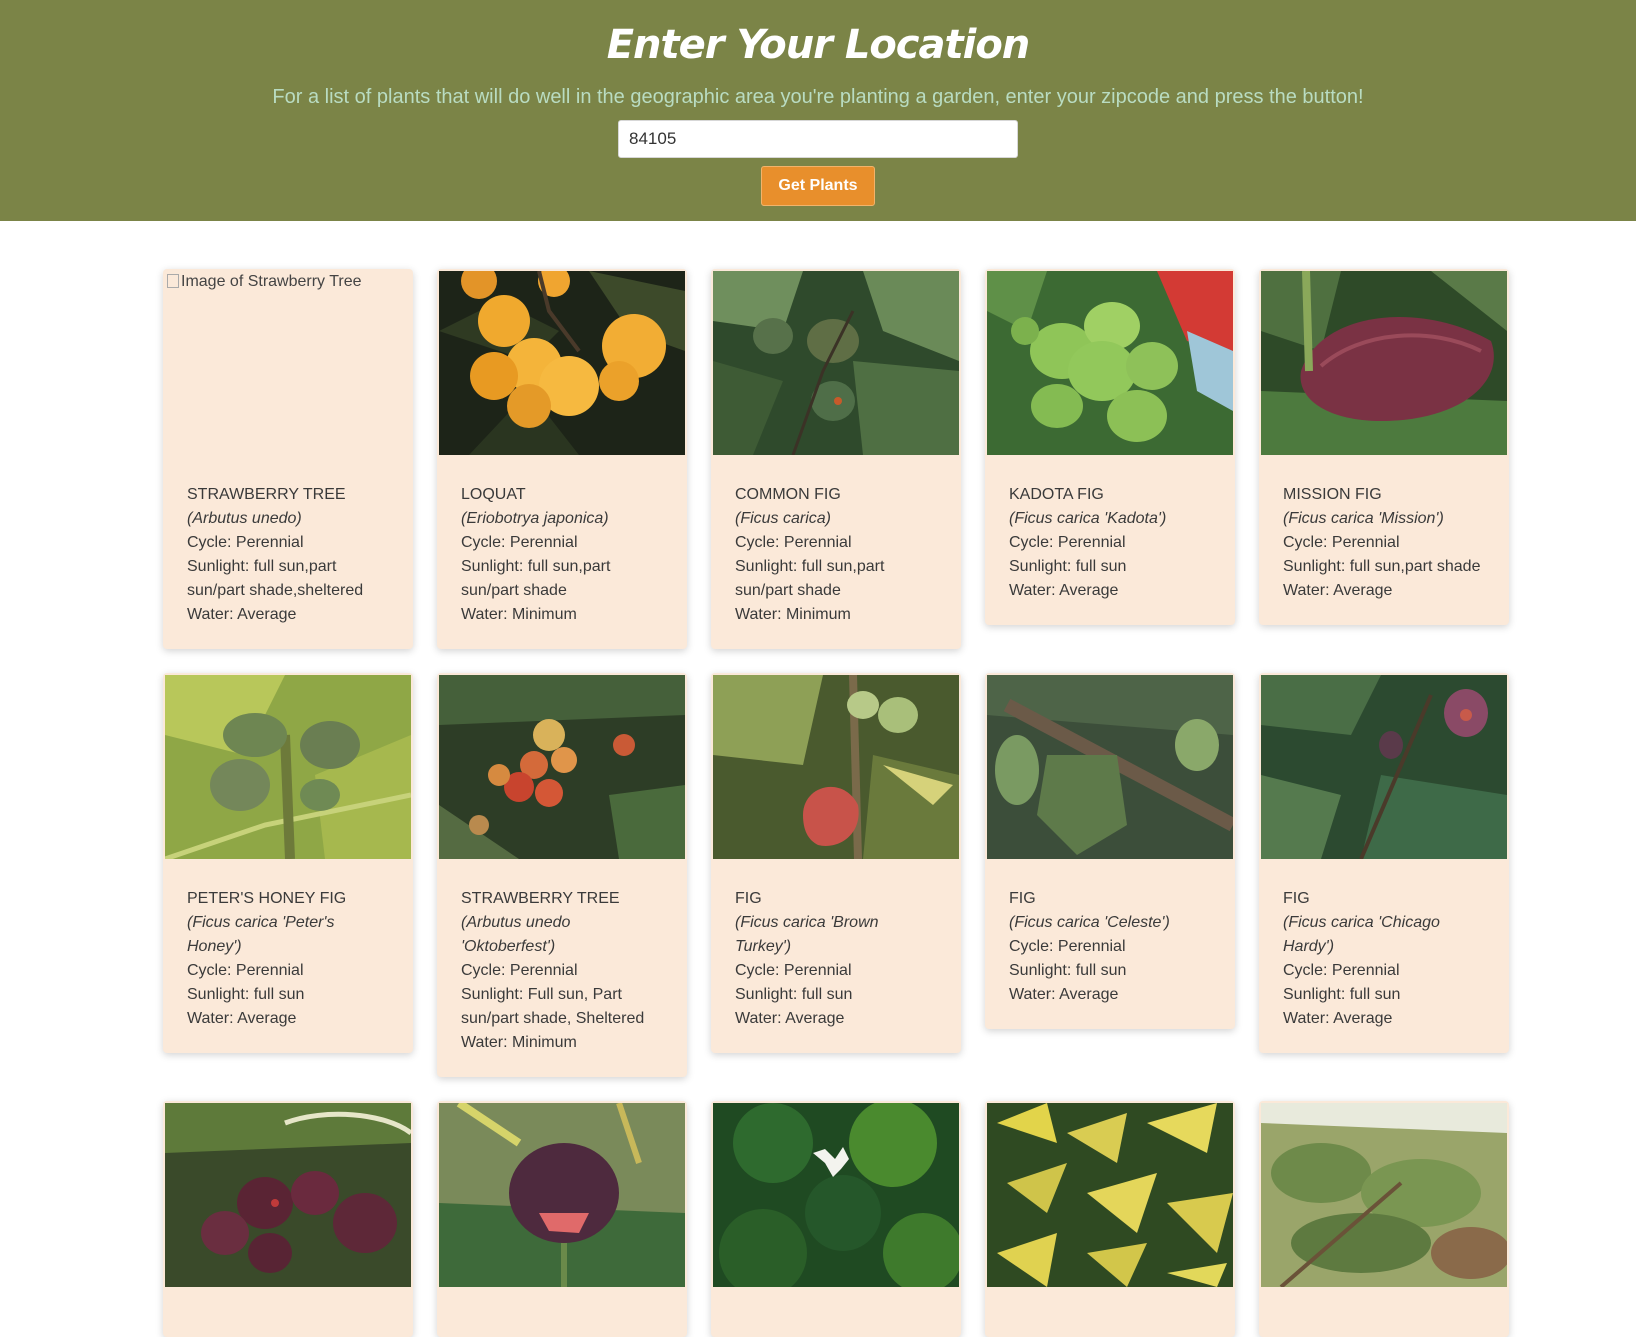 The image size is (1636, 1337). Describe the element at coordinates (562, 1195) in the screenshot. I see `split-fig-photo` at that location.